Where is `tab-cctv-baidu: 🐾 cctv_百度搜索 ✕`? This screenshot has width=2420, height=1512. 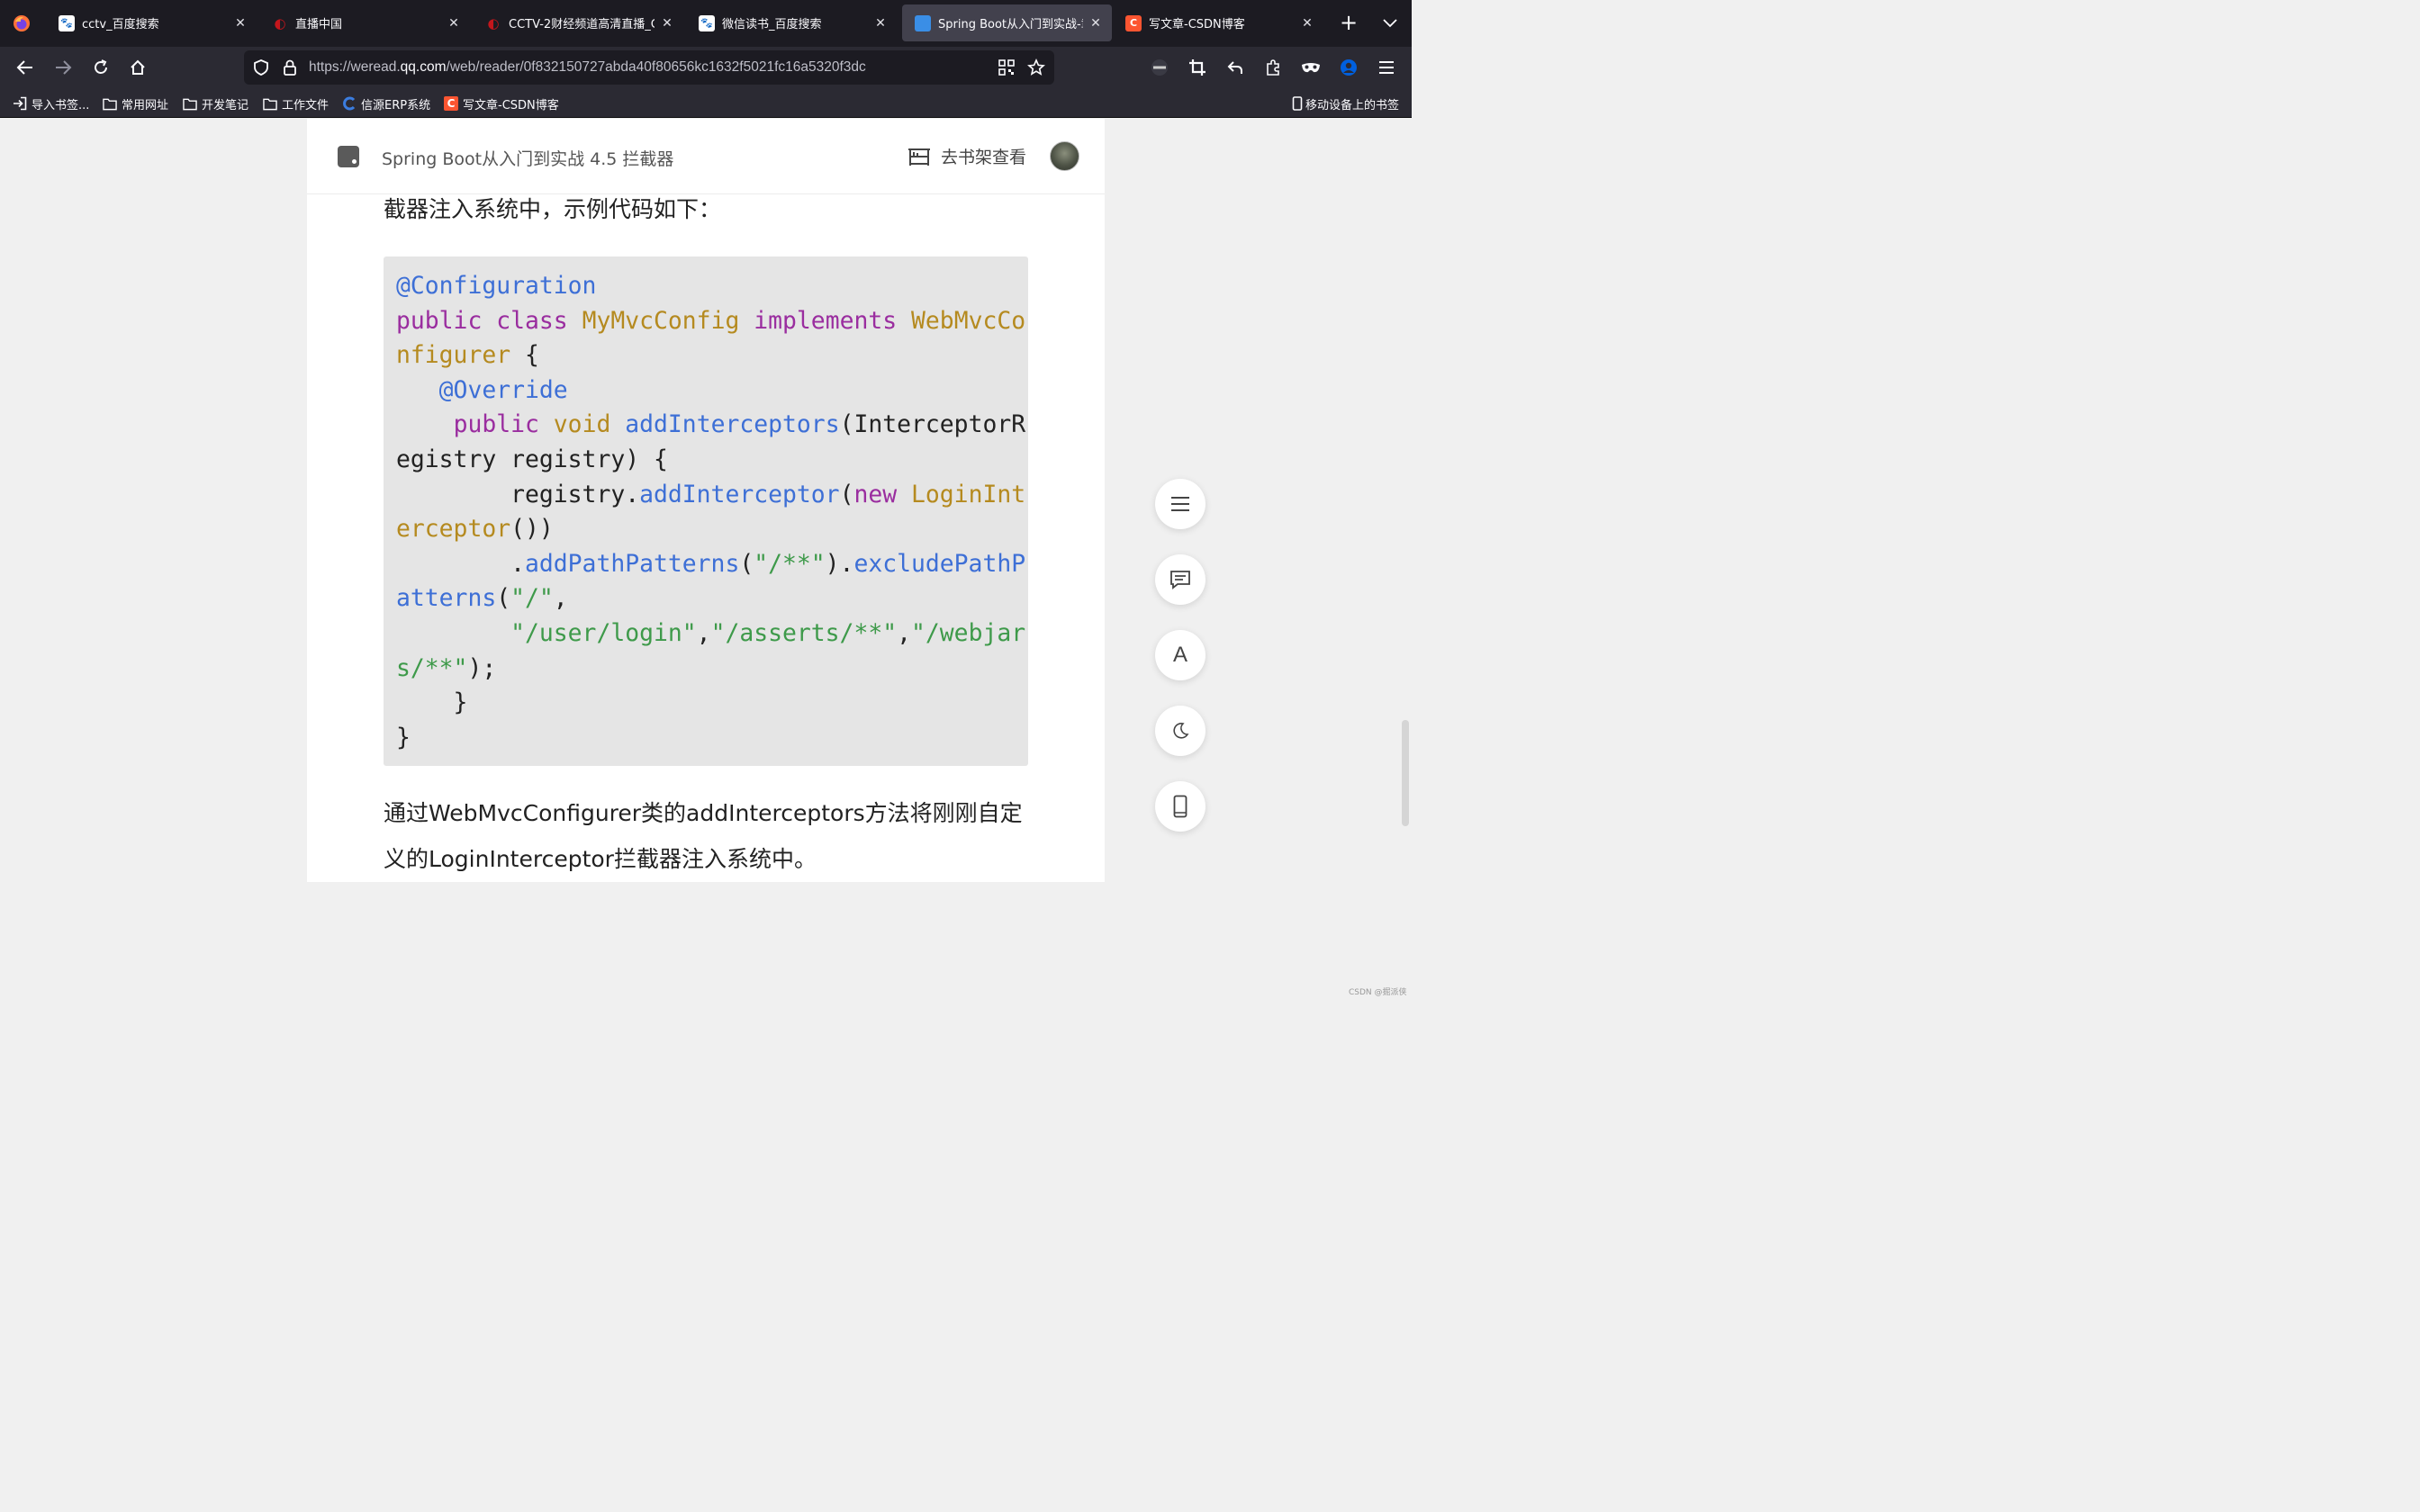
tab-cctv-baidu: 🐾 cctv_百度搜索 ✕ is located at coordinates (151, 22).